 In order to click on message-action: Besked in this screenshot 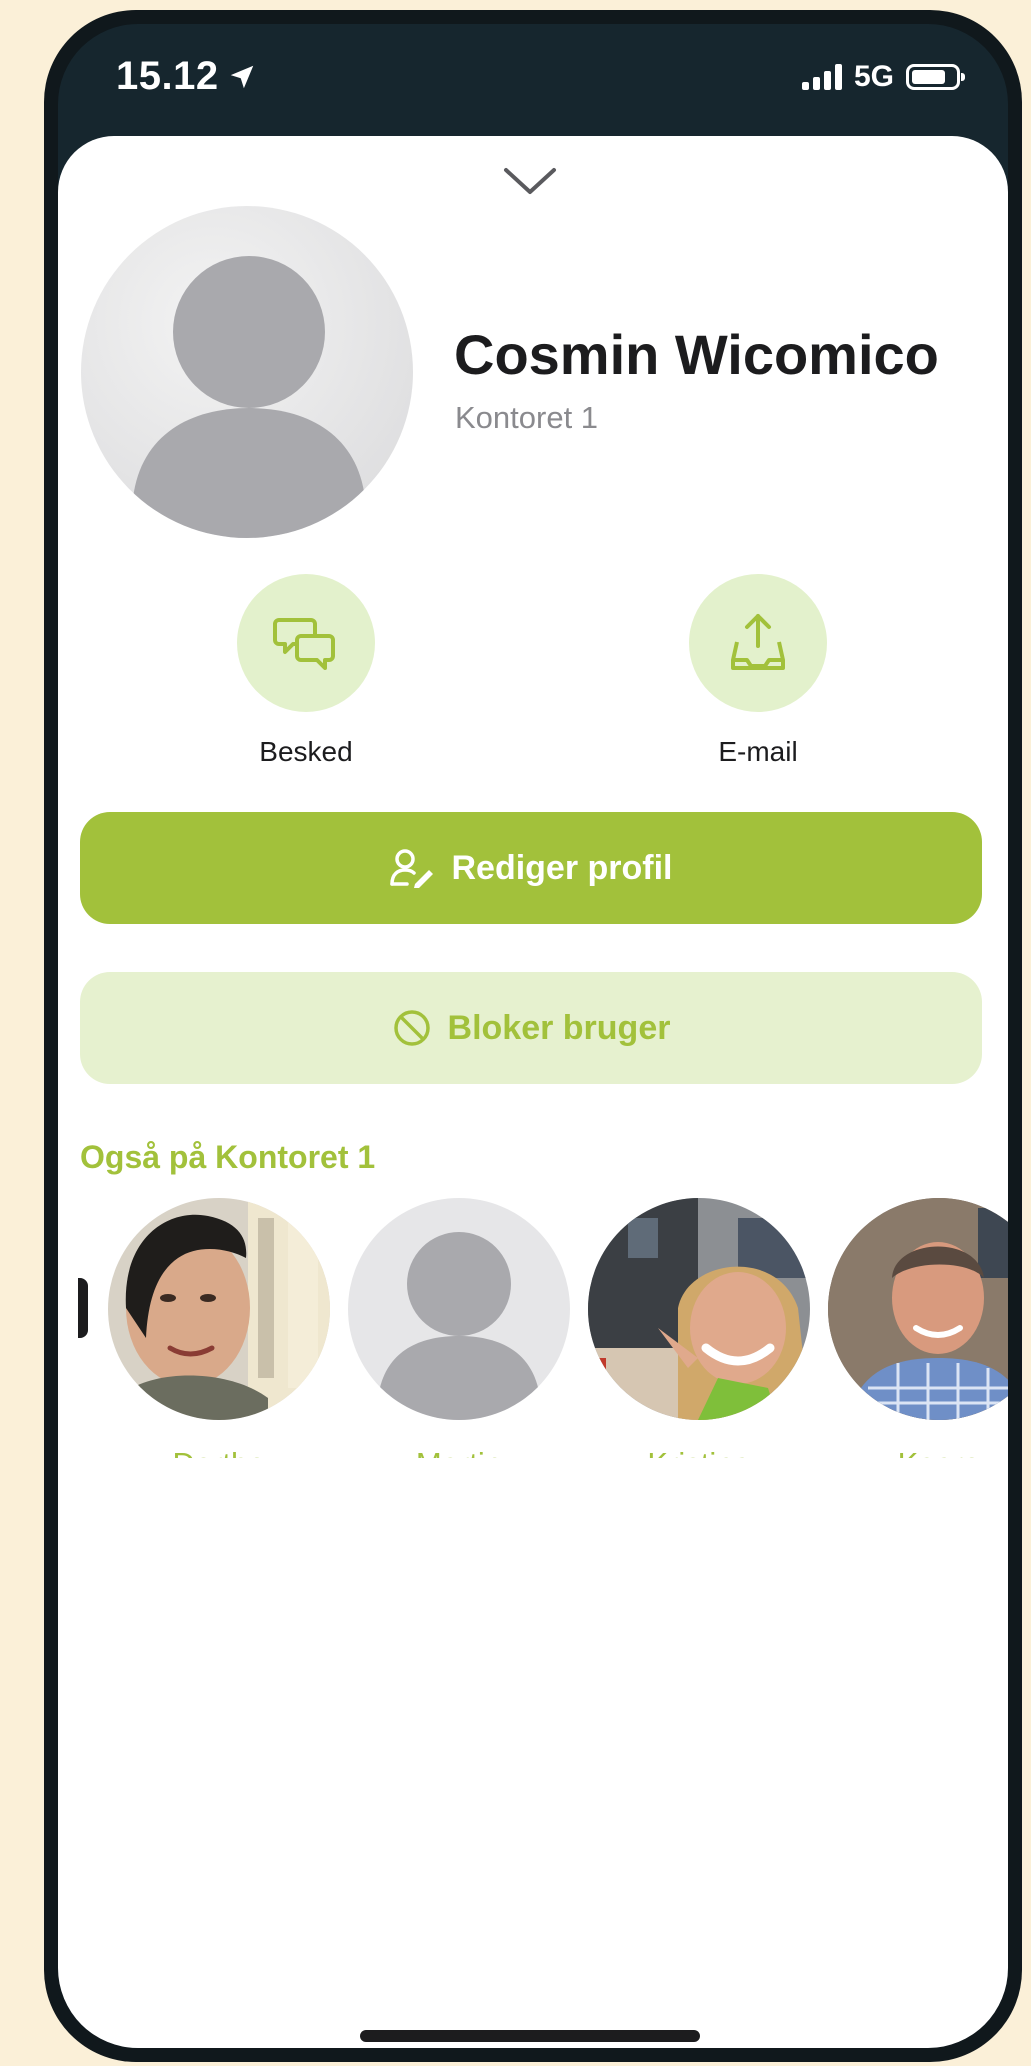, I will do `click(306, 671)`.